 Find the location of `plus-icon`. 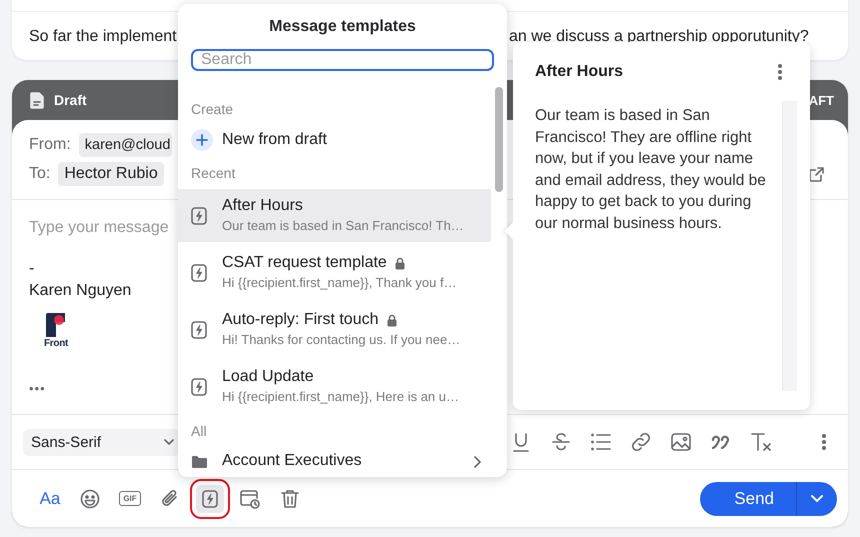

plus-icon is located at coordinates (202, 140).